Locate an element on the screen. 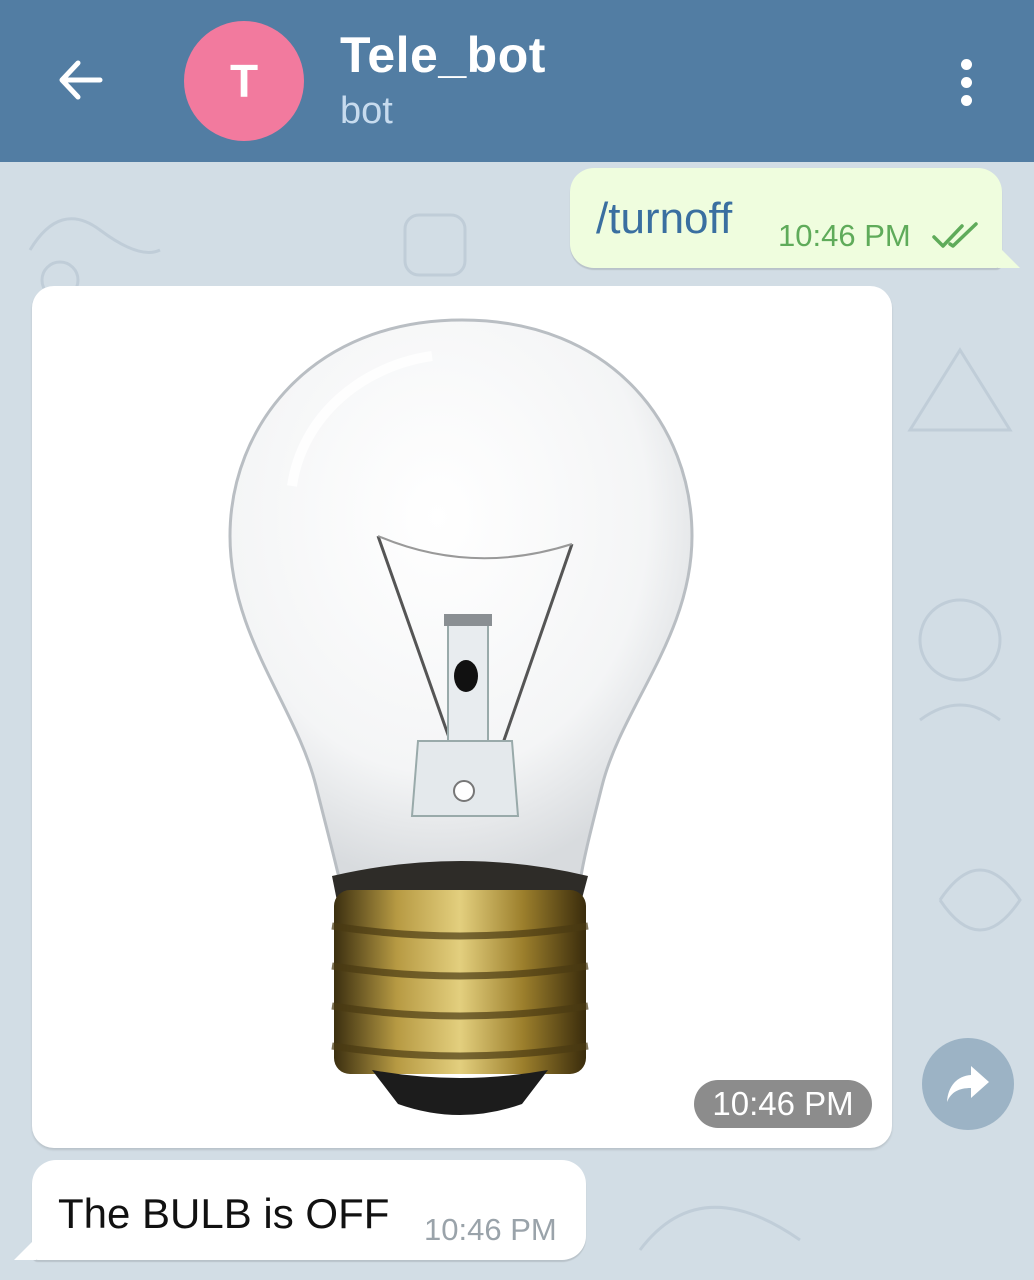 The image size is (1034, 1280). share-button is located at coordinates (968, 1084).